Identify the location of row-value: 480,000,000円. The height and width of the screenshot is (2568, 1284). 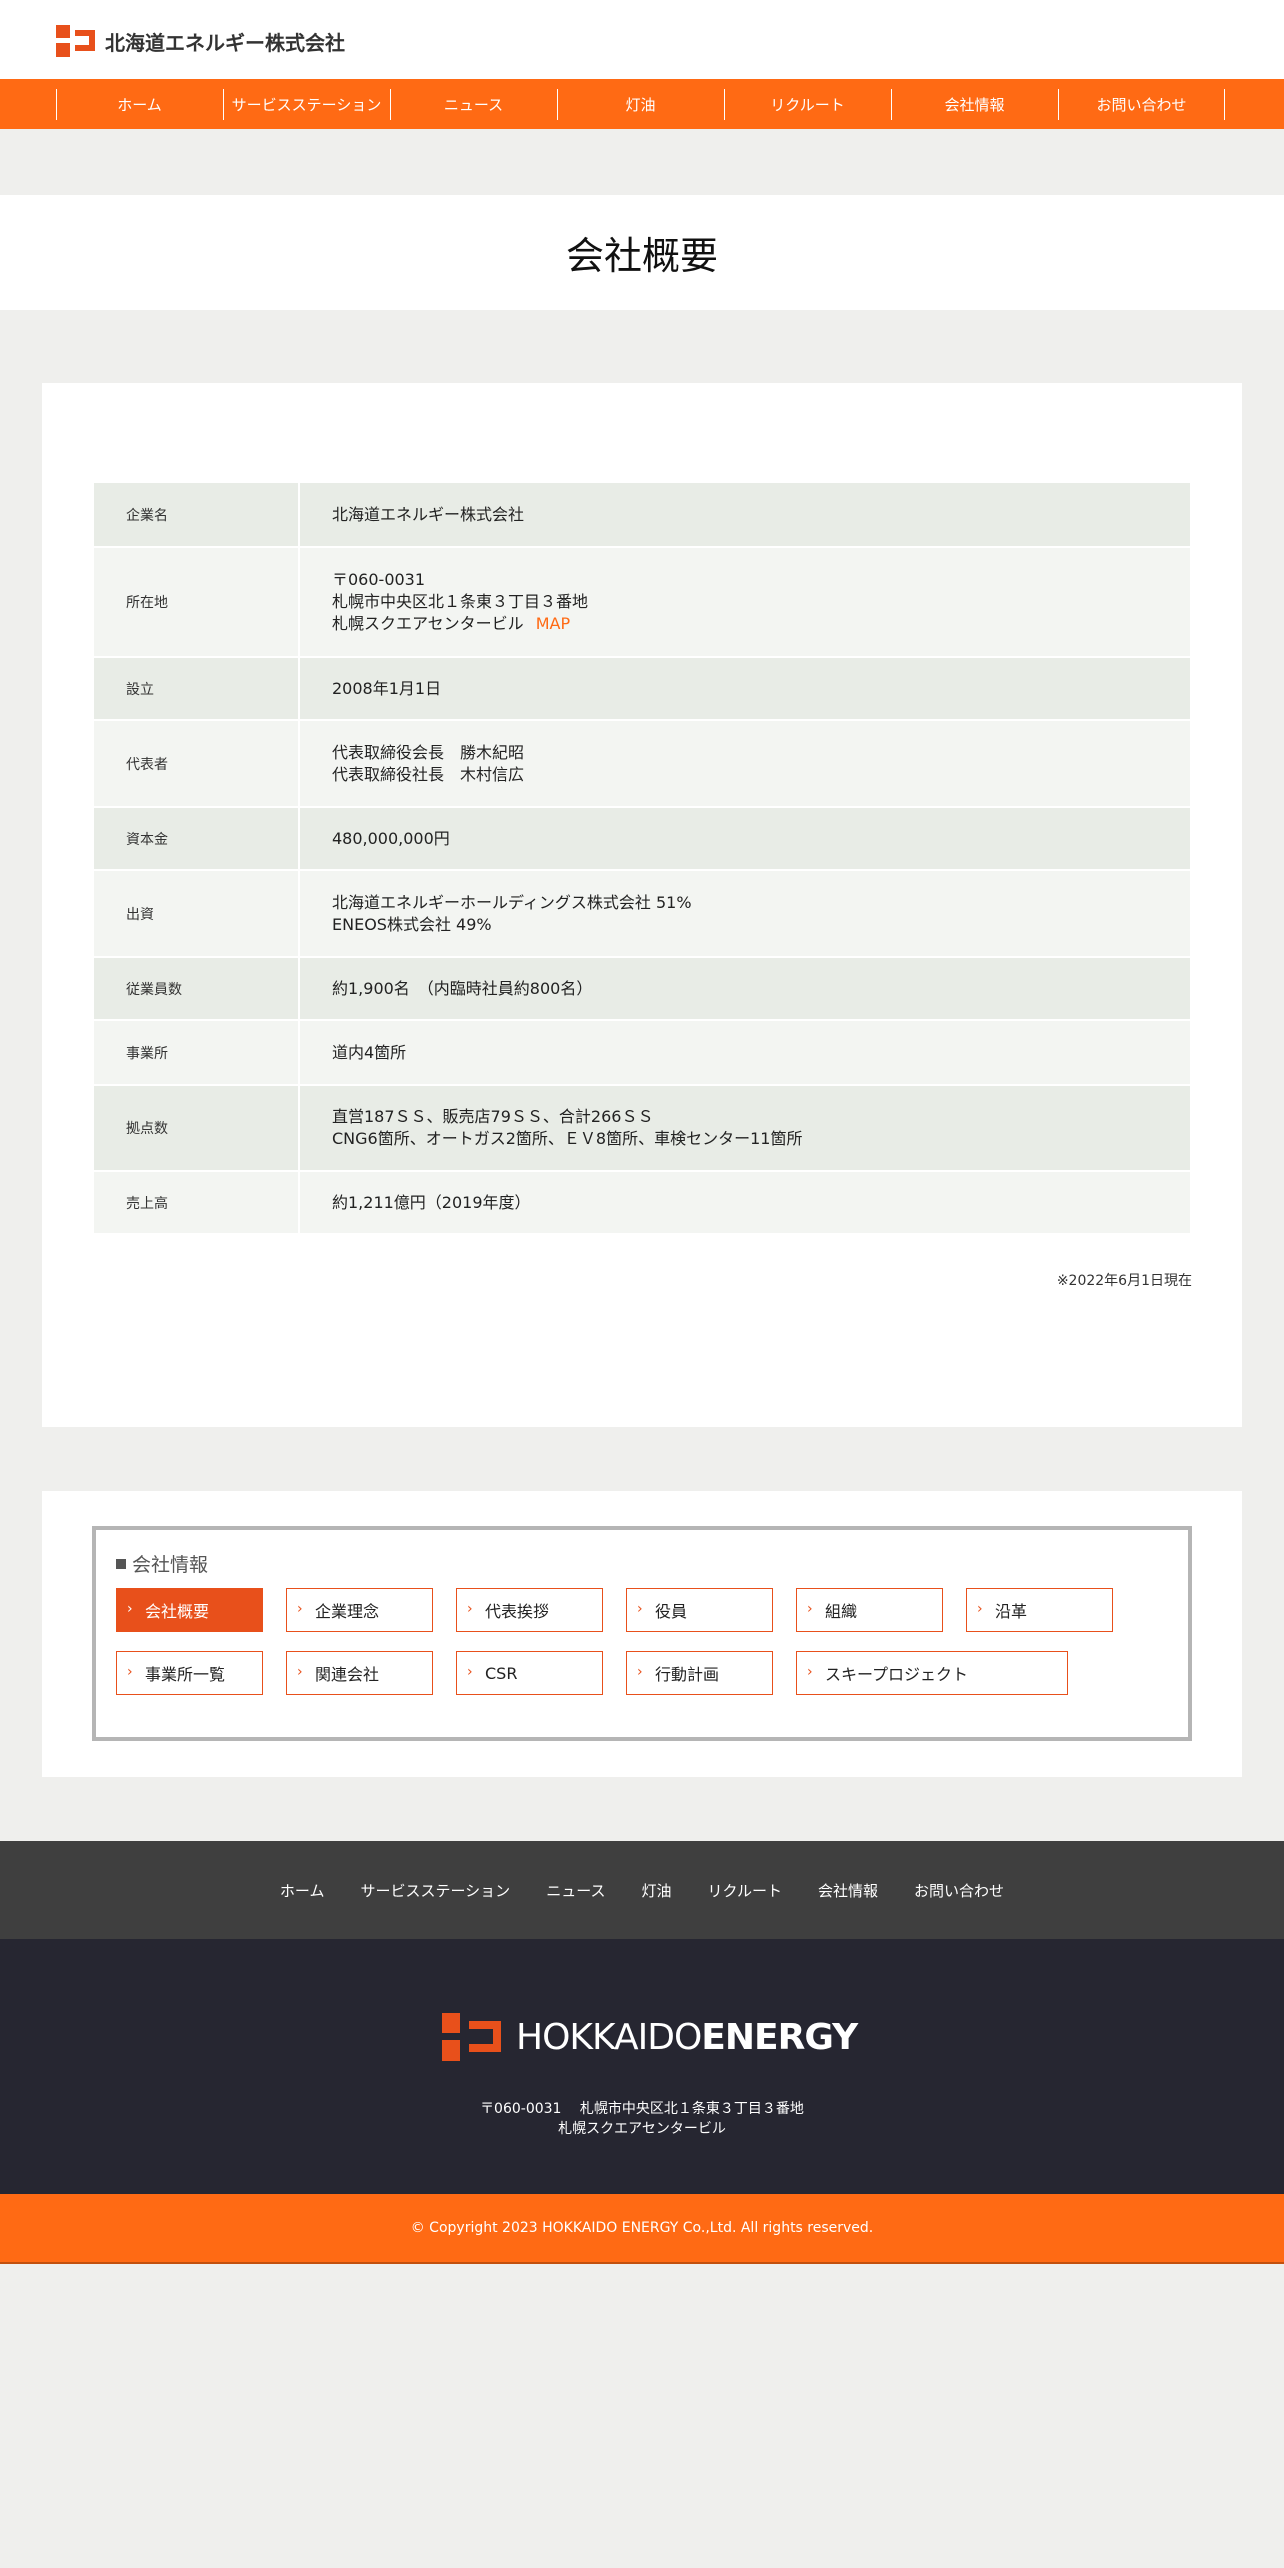
(744, 838).